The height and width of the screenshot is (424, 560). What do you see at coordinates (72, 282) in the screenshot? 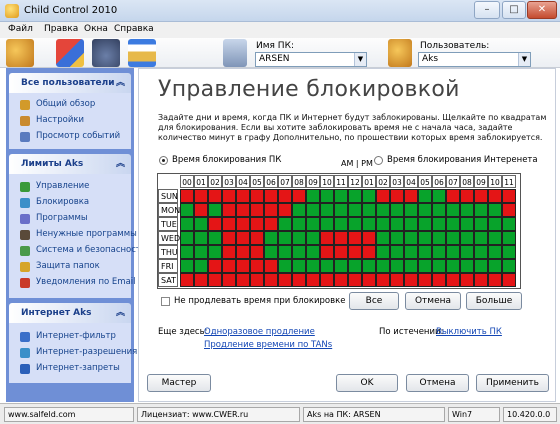
I see `sidebar-item-email: Уведомления по Email` at bounding box center [72, 282].